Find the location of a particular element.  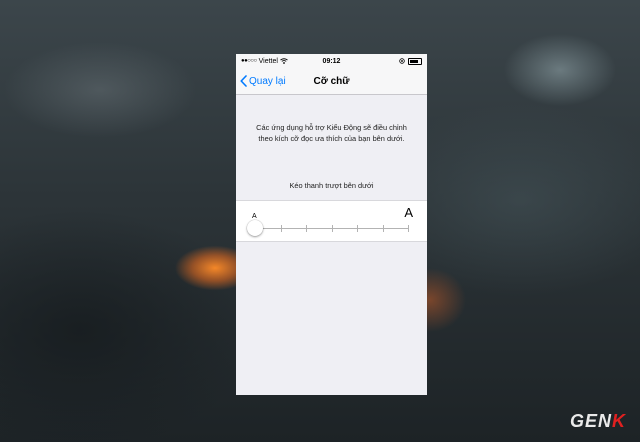

genk-watermark: GENK is located at coordinates (598, 421).